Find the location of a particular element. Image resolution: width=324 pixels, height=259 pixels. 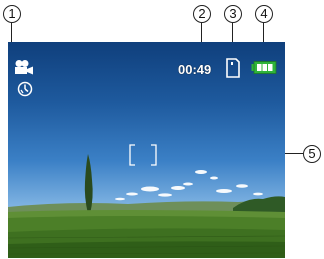

callout-1: 1 is located at coordinates (12, 14).